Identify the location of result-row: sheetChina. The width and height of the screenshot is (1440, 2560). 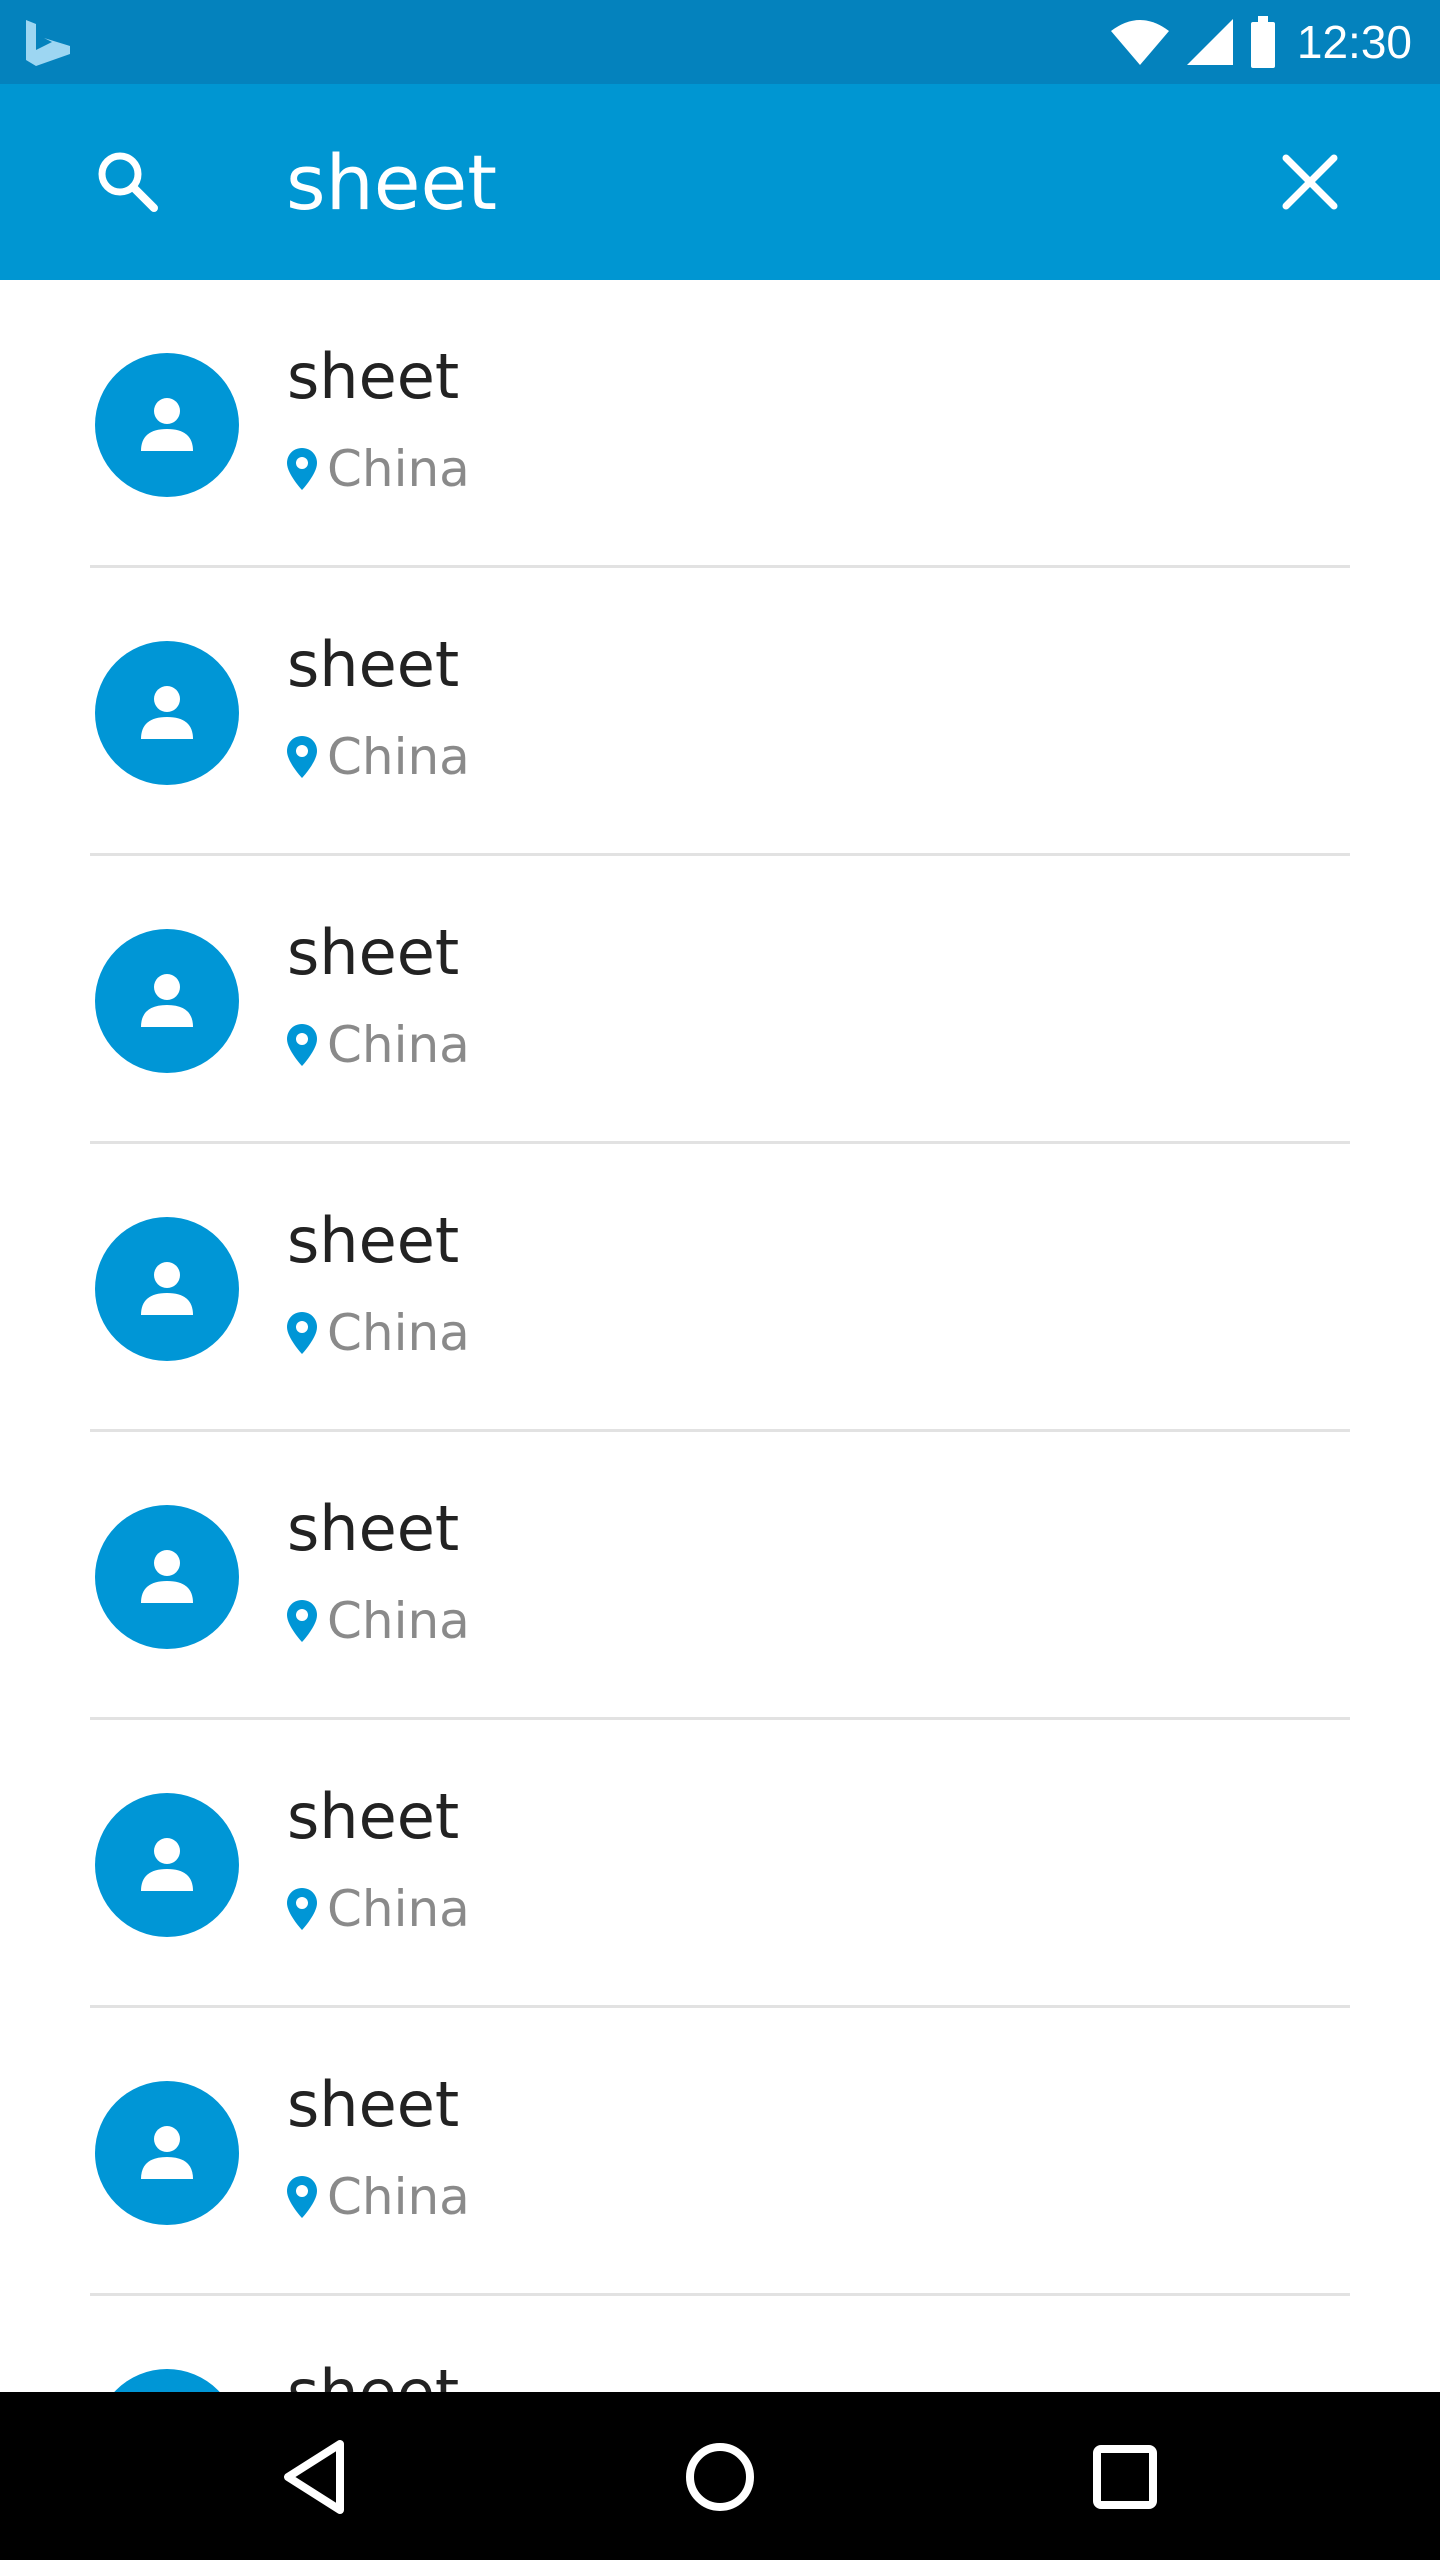
(720, 2344).